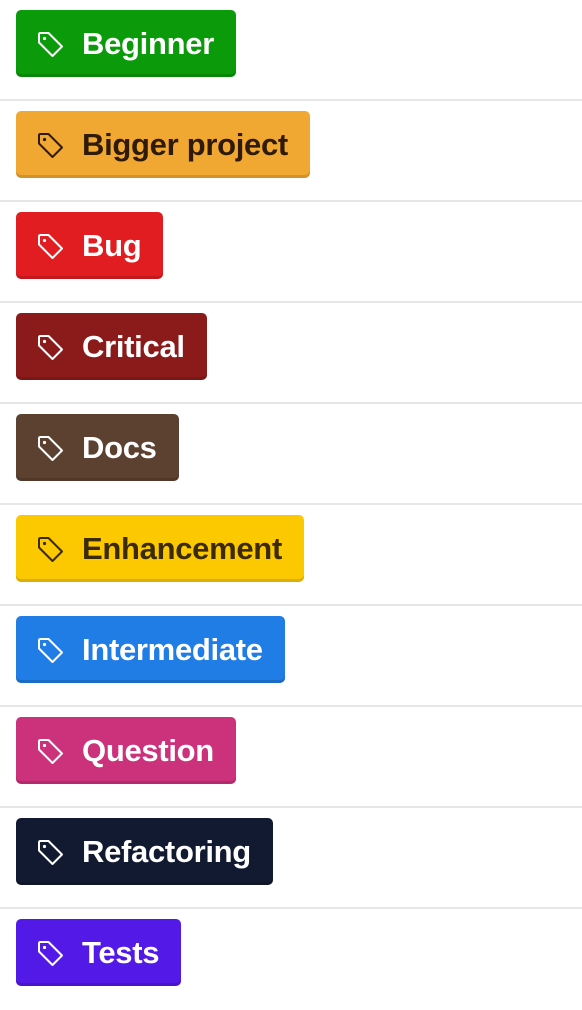  I want to click on label-refactoring: Refactoring, so click(144, 851).